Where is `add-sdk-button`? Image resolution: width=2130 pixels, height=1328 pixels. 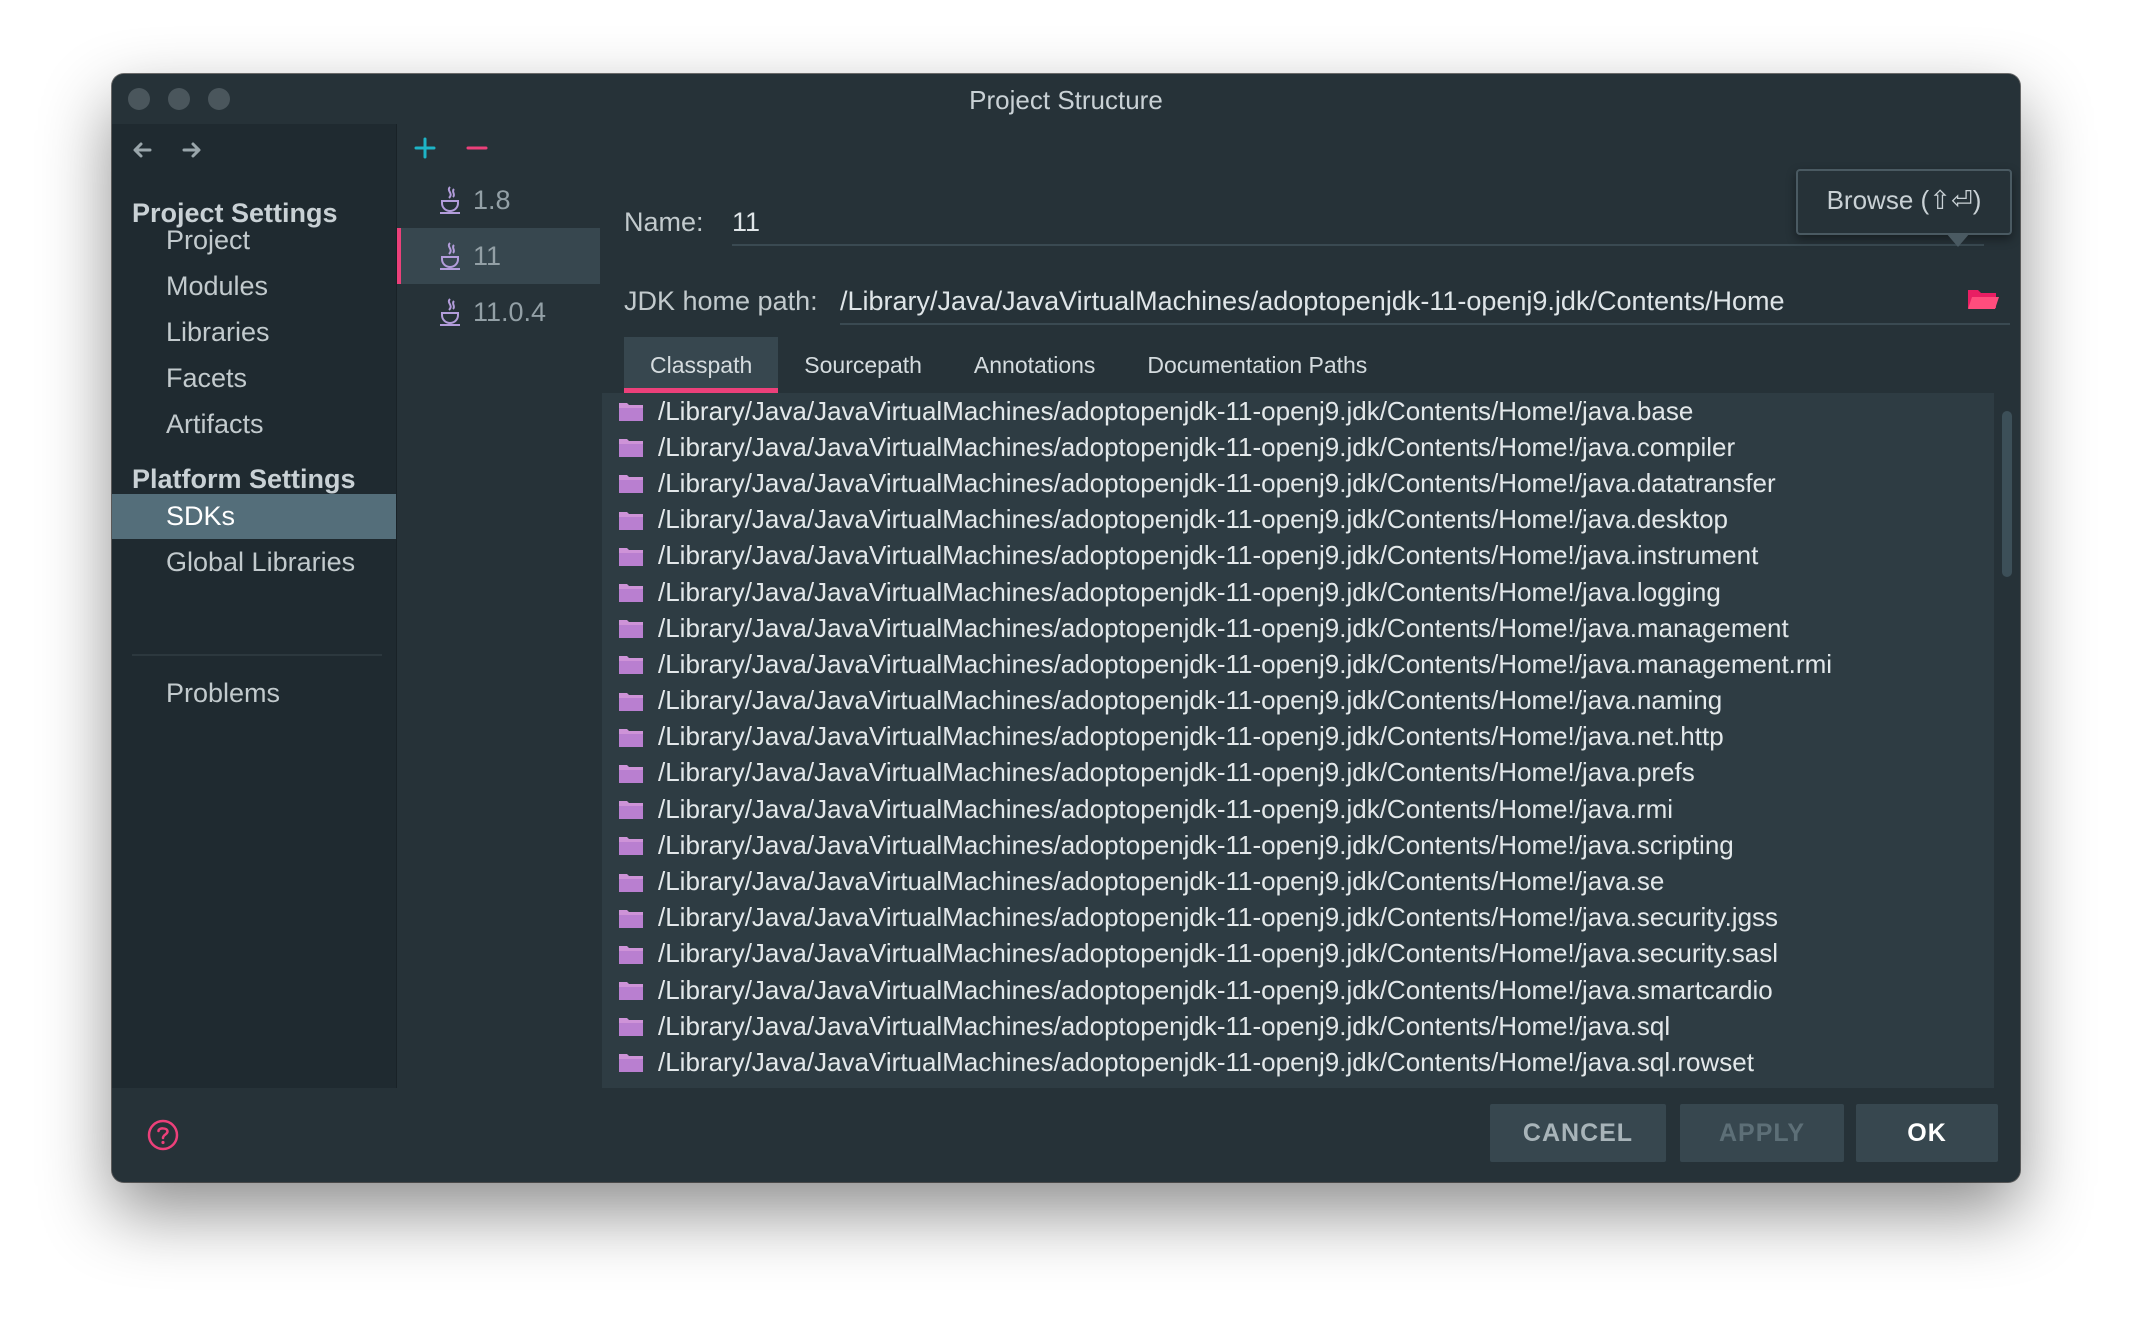
add-sdk-button is located at coordinates (425, 150).